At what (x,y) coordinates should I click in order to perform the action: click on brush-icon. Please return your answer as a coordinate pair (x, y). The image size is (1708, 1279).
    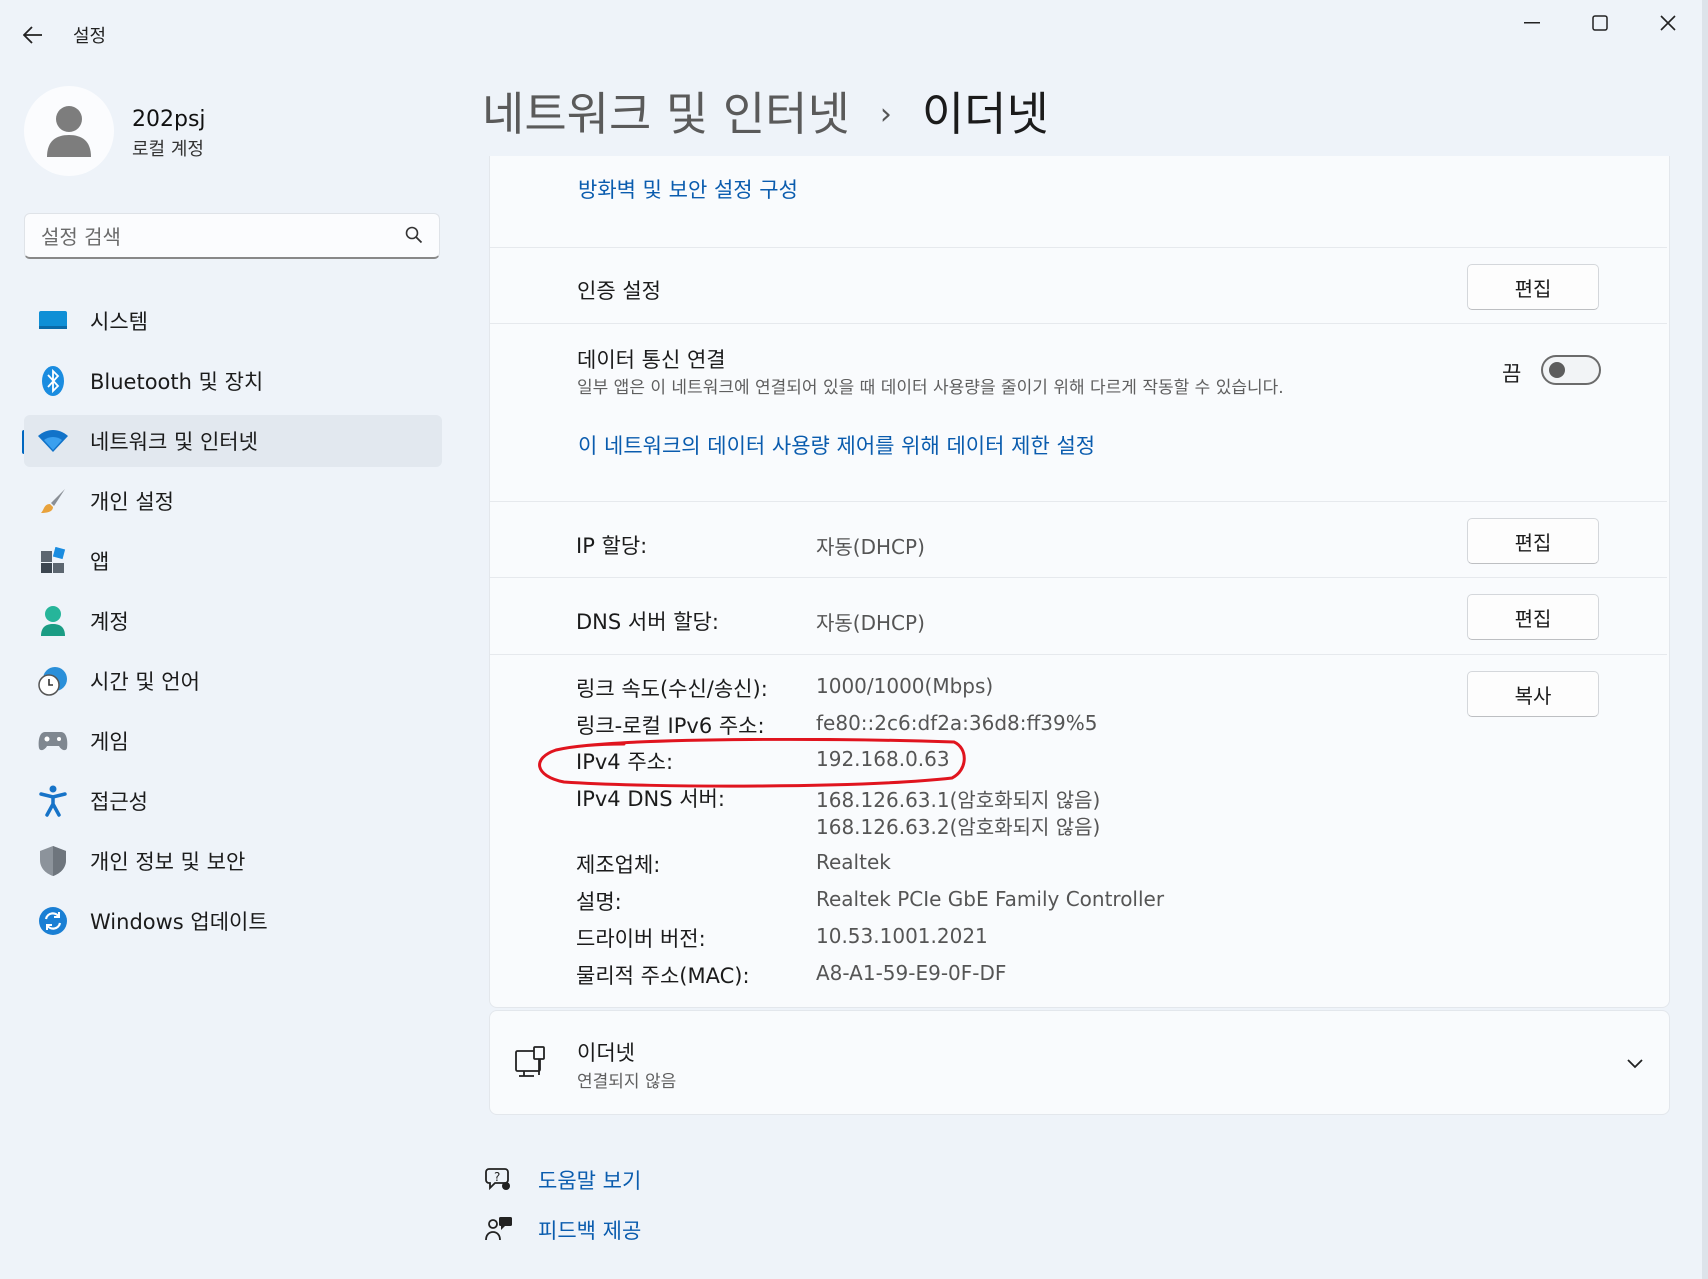
    Looking at the image, I should click on (53, 501).